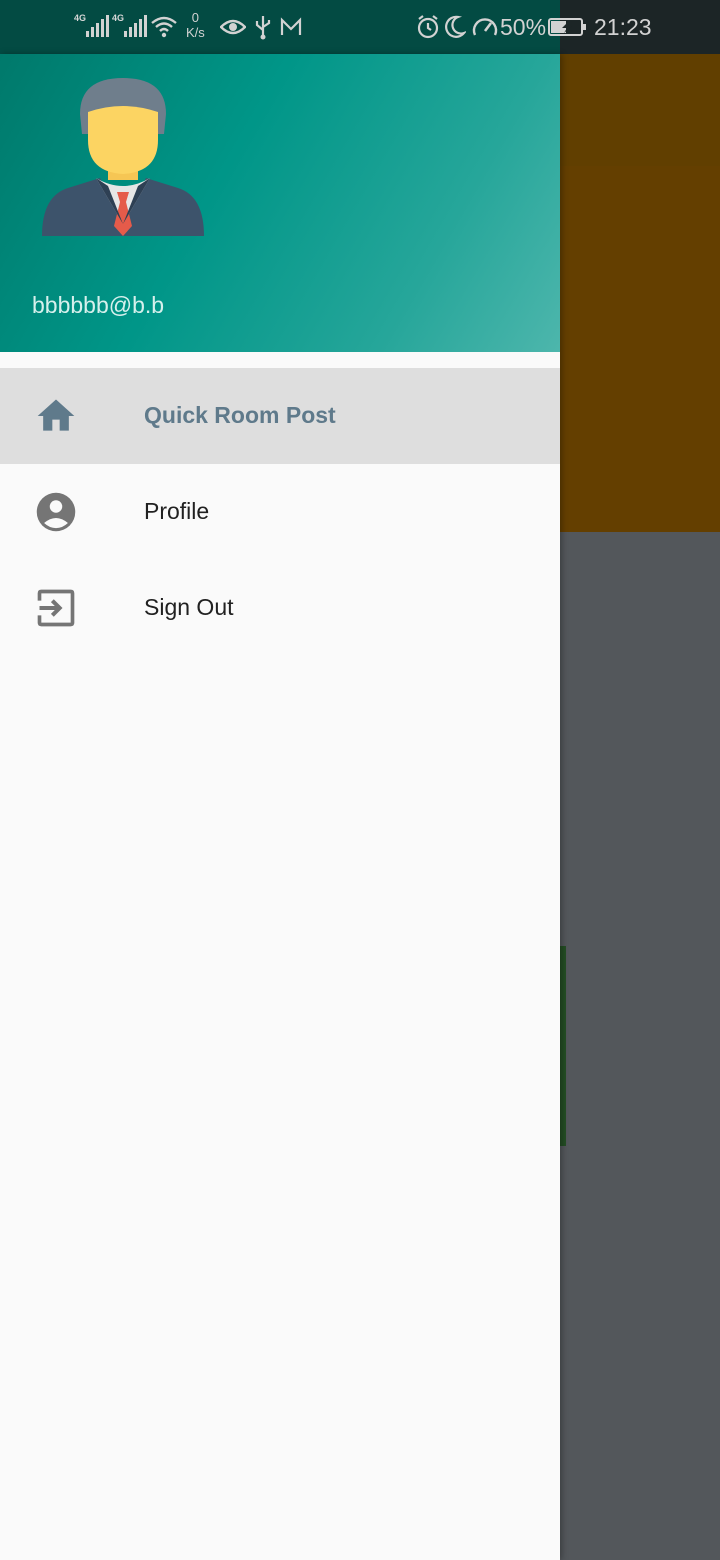 The height and width of the screenshot is (1560, 720). What do you see at coordinates (56, 512) in the screenshot?
I see `account-circle-icon` at bounding box center [56, 512].